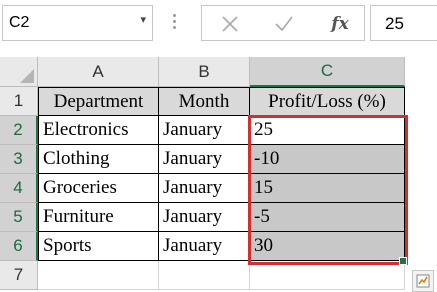 Image resolution: width=437 pixels, height=292 pixels. What do you see at coordinates (19, 188) in the screenshot?
I see `row-header-4: 4` at bounding box center [19, 188].